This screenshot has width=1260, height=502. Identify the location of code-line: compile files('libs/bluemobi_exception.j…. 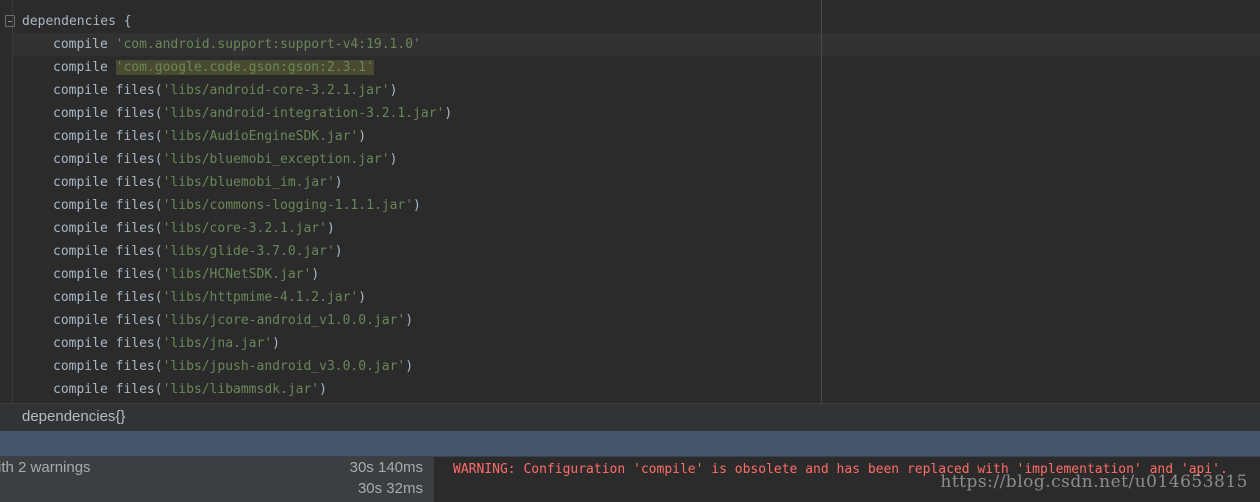
(209, 159).